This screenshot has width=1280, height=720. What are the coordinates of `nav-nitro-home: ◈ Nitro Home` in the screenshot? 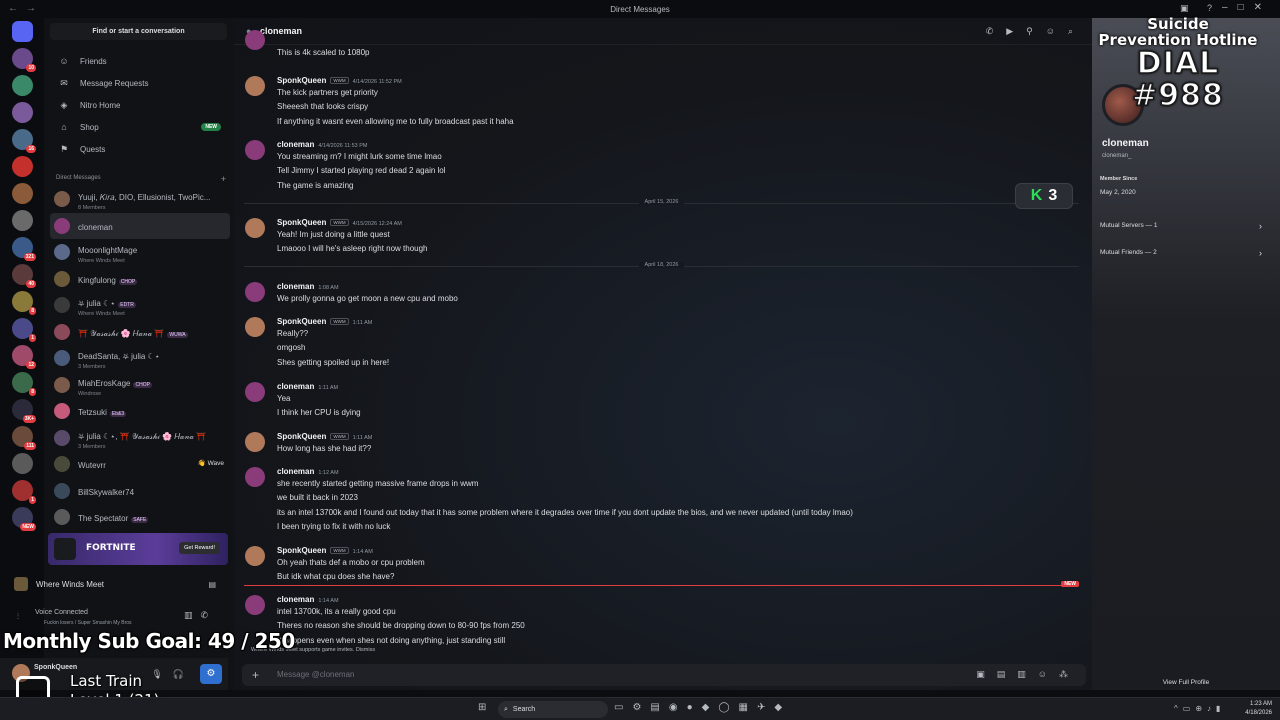 It's located at (138, 105).